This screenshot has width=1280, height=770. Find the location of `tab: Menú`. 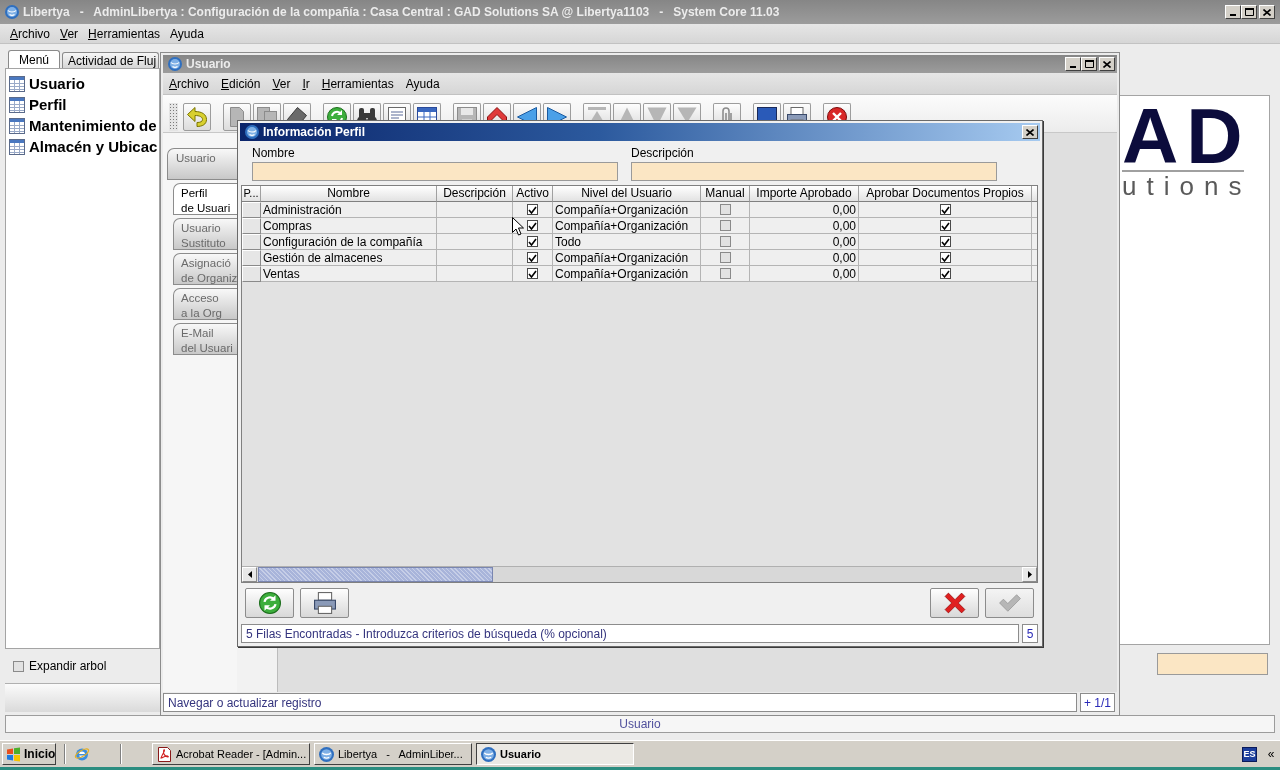

tab: Menú is located at coordinates (34, 59).